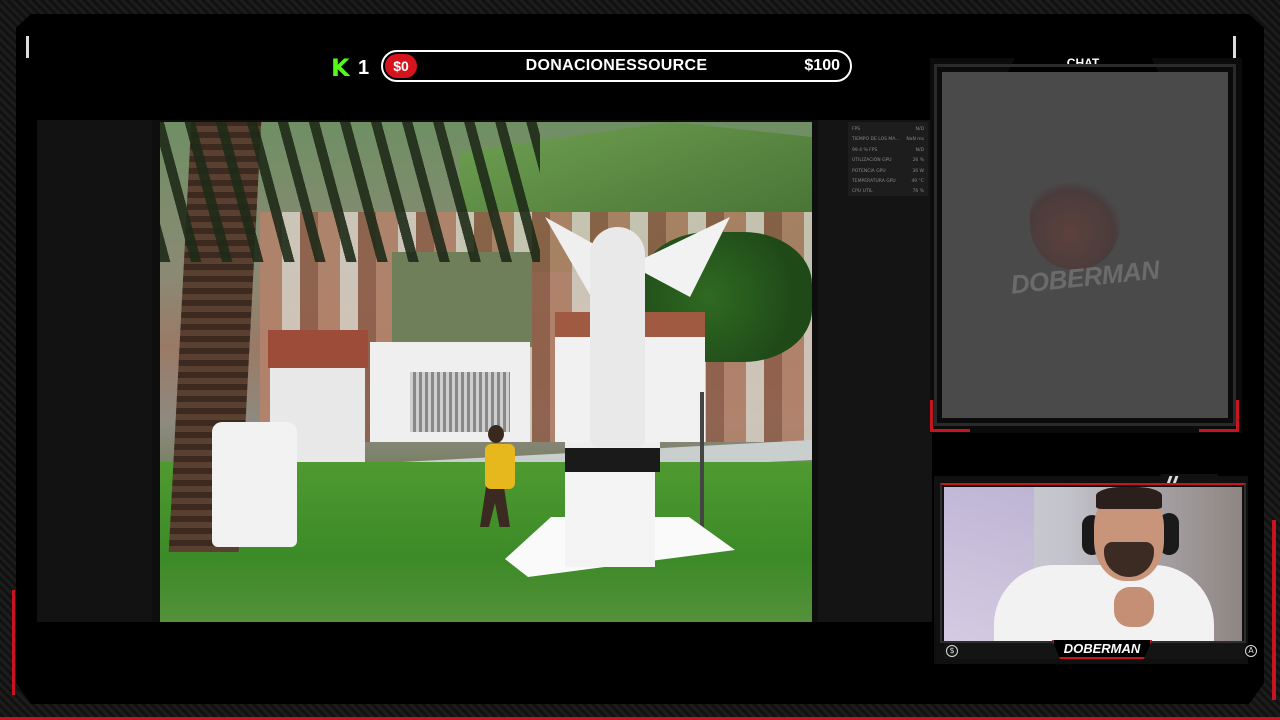 The height and width of the screenshot is (720, 1280). What do you see at coordinates (1104, 603) in the screenshot?
I see `cam-person-body` at bounding box center [1104, 603].